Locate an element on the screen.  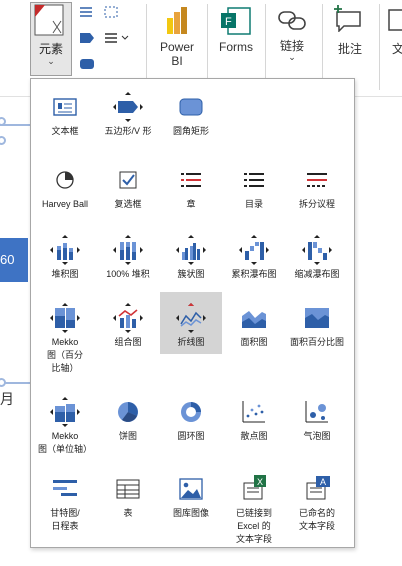
gallery-item-table: 表 is located at coordinates (128, 497).